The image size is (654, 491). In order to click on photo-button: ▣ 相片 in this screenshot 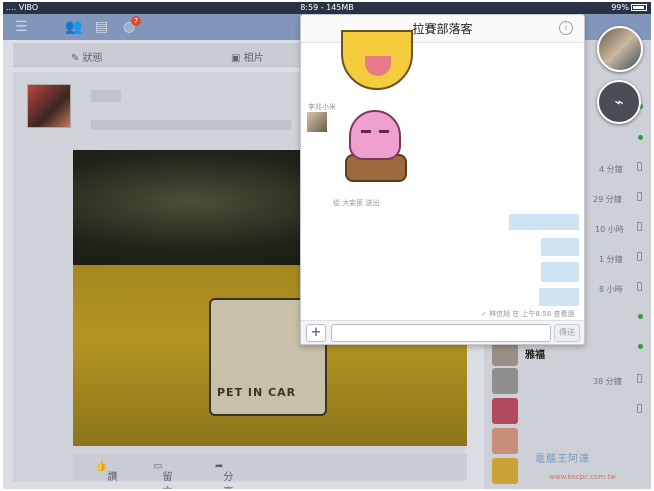, I will do `click(247, 56)`.